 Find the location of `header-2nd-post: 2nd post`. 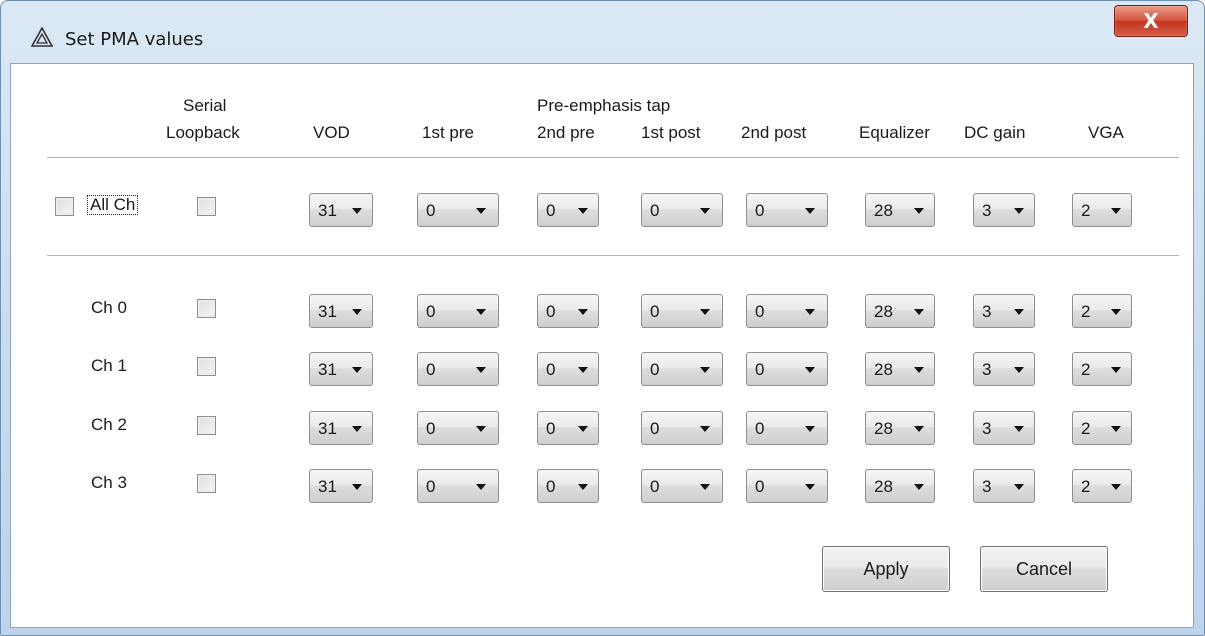

header-2nd-post: 2nd post is located at coordinates (774, 132).